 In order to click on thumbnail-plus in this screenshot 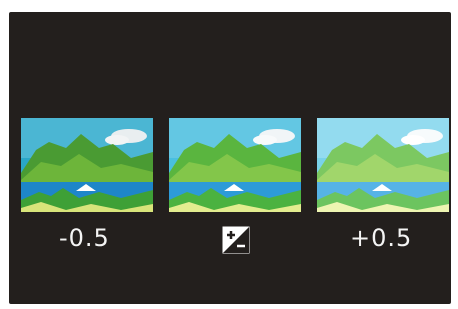, I will do `click(383, 165)`.